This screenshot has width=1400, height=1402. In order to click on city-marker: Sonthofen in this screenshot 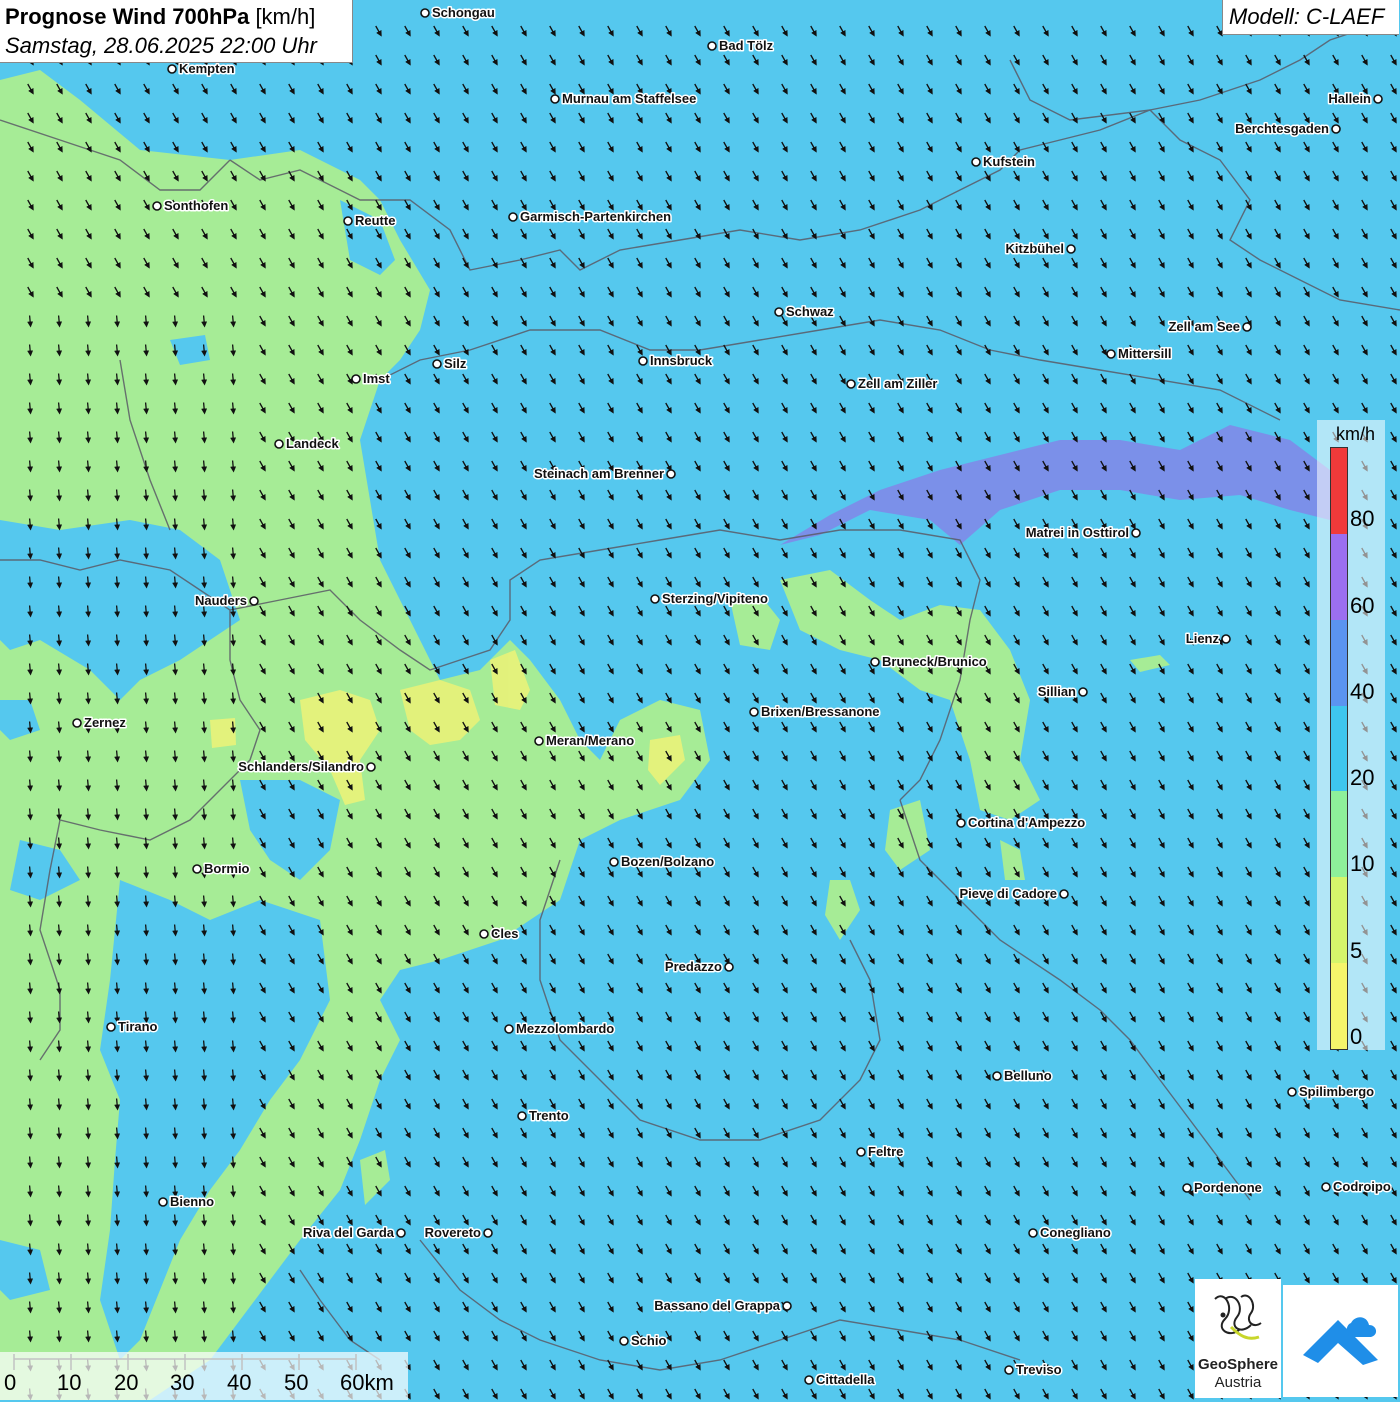, I will do `click(191, 206)`.